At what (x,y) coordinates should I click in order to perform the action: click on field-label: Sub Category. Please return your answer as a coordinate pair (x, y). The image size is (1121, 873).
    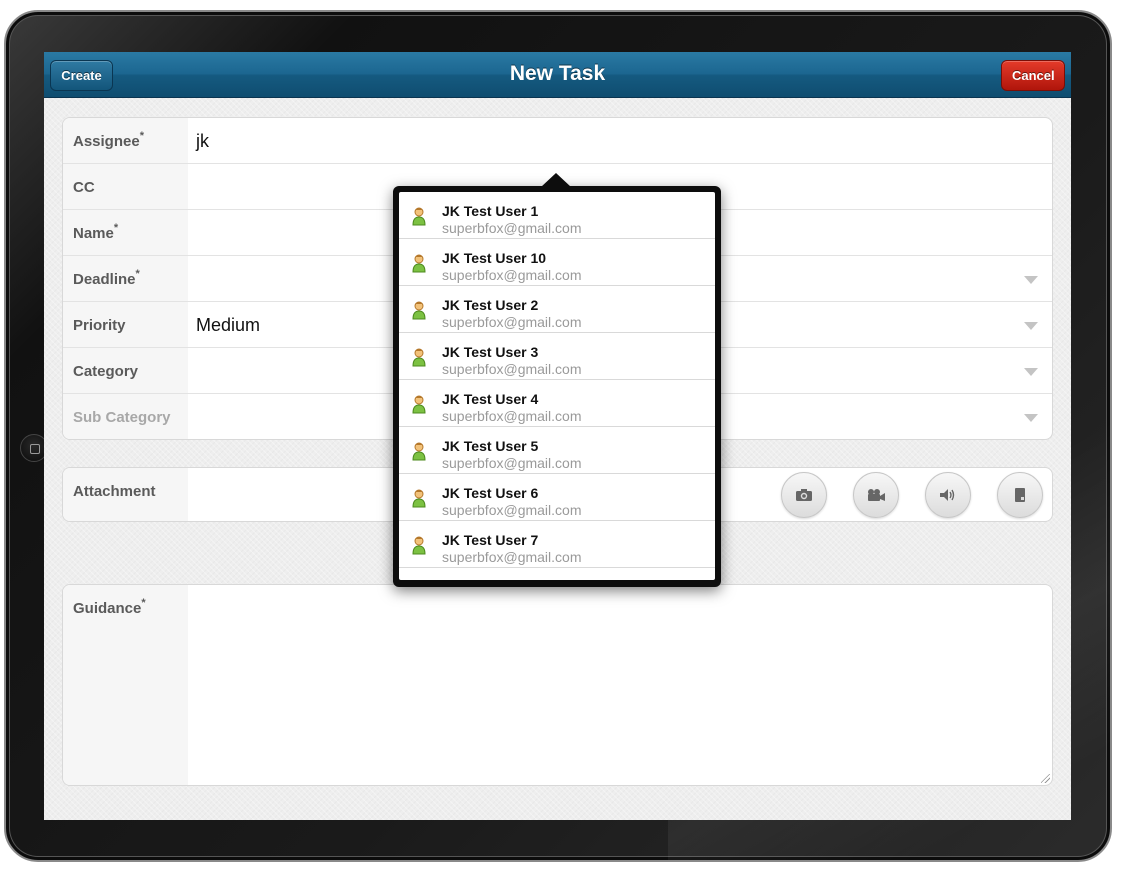
    Looking at the image, I should click on (125, 416).